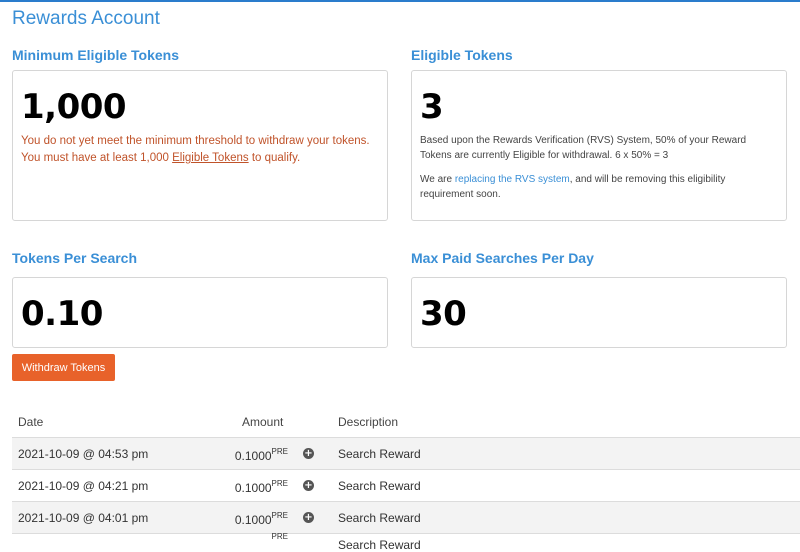  Describe the element at coordinates (86, 18) in the screenshot. I see `page-title: Rewards Account` at that location.